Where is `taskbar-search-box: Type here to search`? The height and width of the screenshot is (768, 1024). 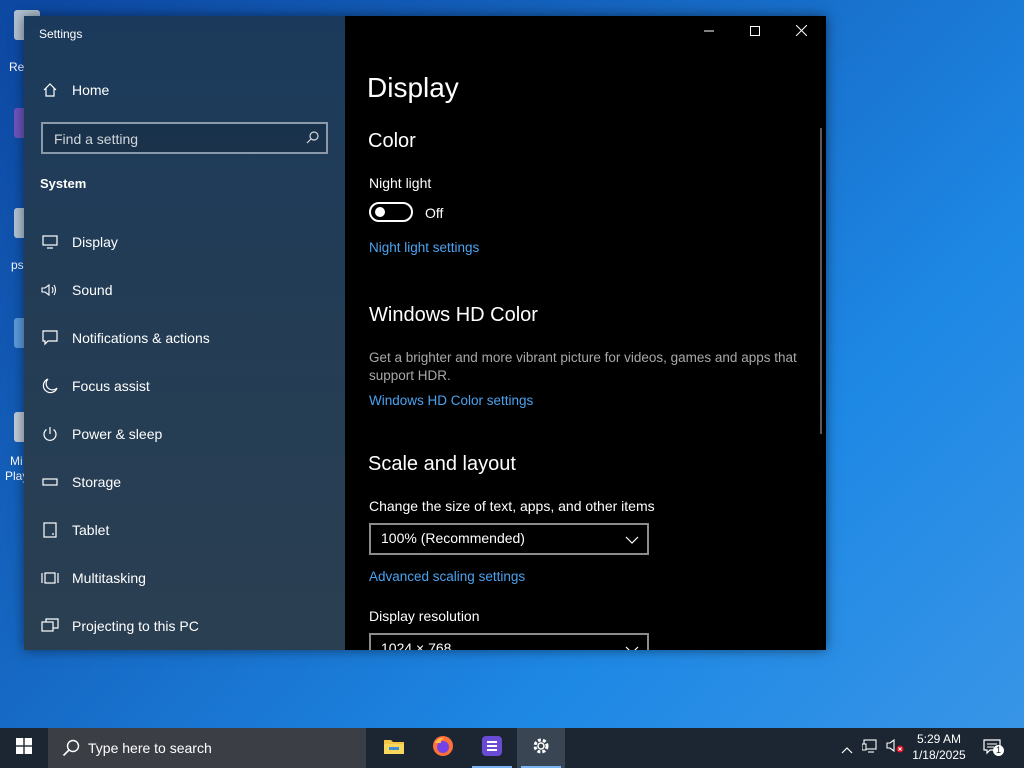
taskbar-search-box: Type here to search is located at coordinates (207, 748).